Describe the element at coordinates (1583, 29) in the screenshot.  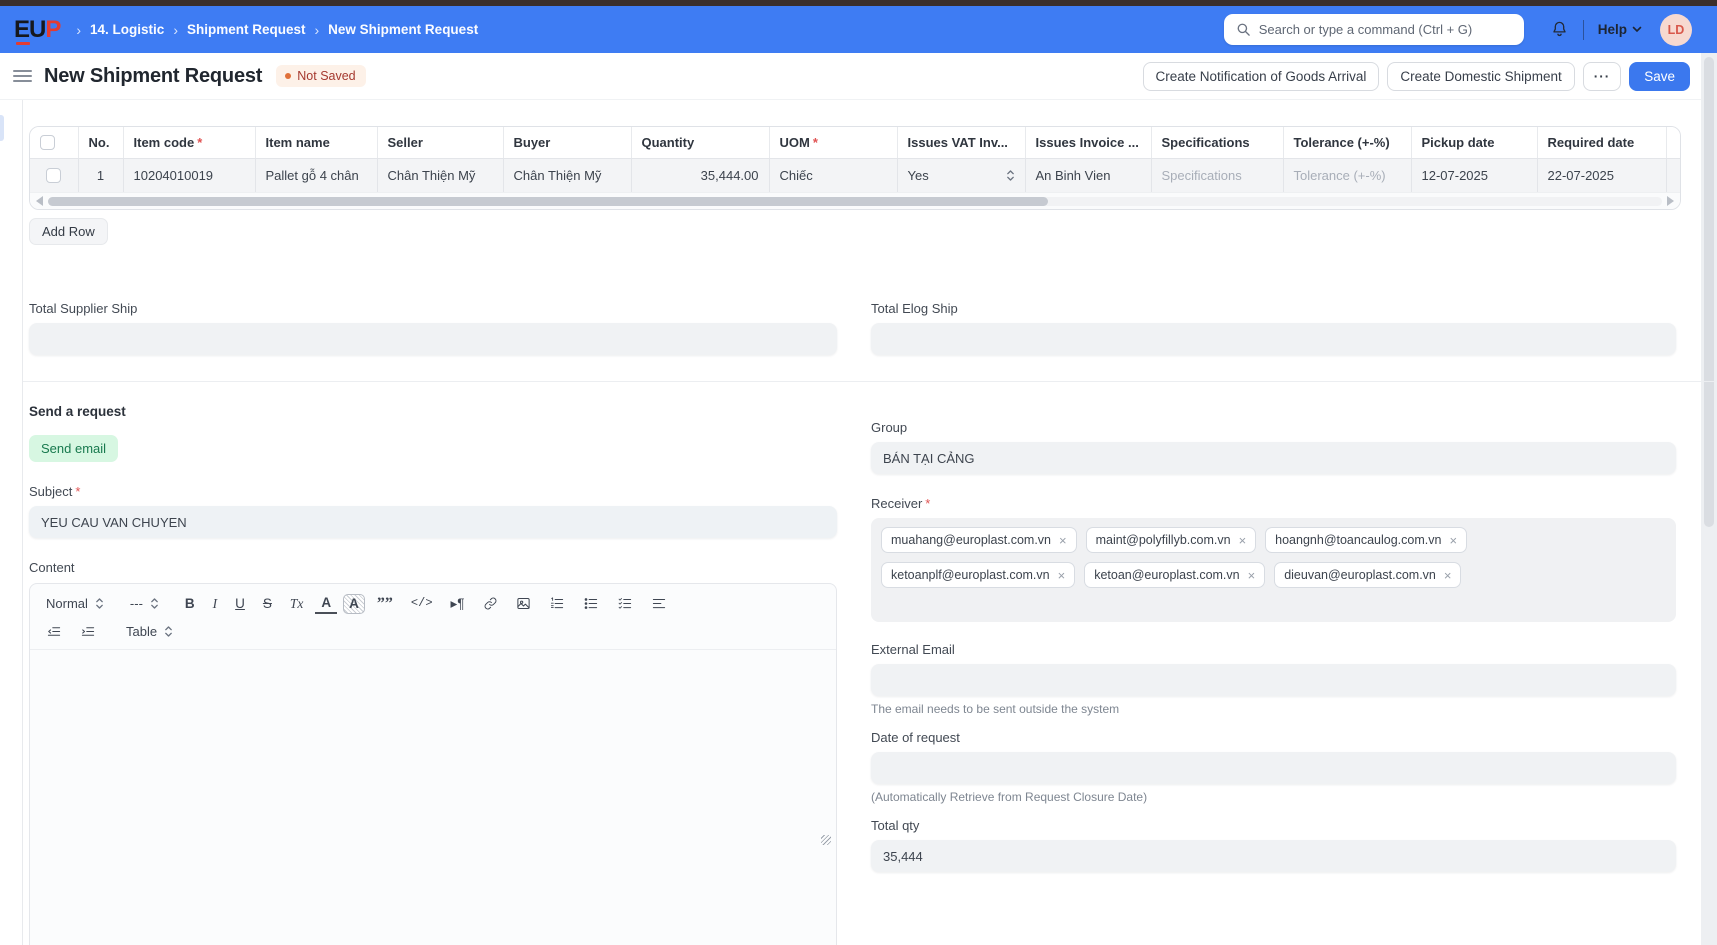
I see `navbar-divider` at that location.